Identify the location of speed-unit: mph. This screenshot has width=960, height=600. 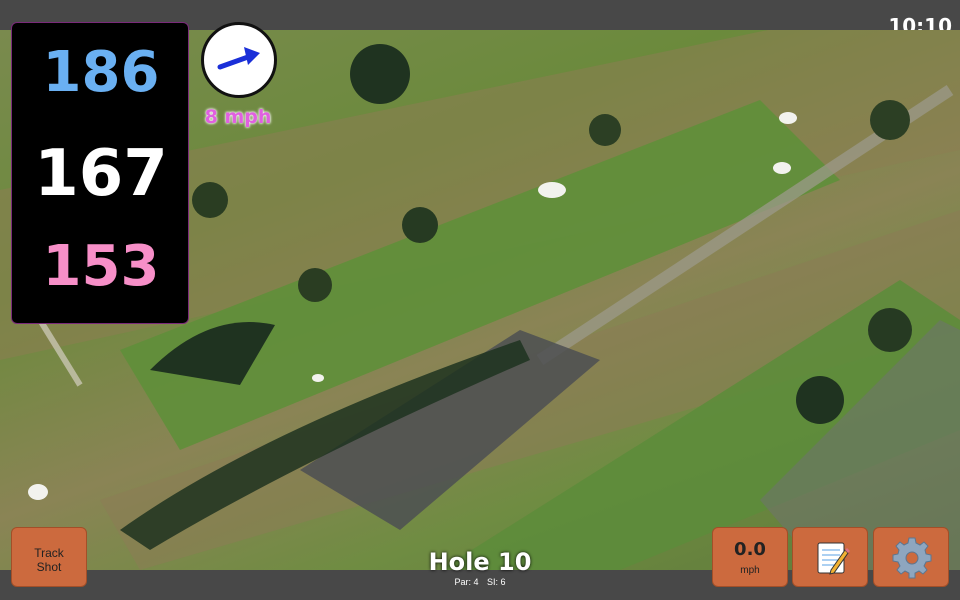
(750, 570).